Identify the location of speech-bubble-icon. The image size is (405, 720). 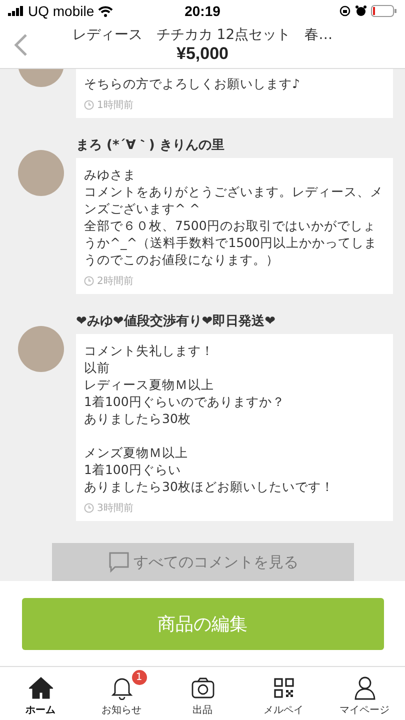
(119, 562).